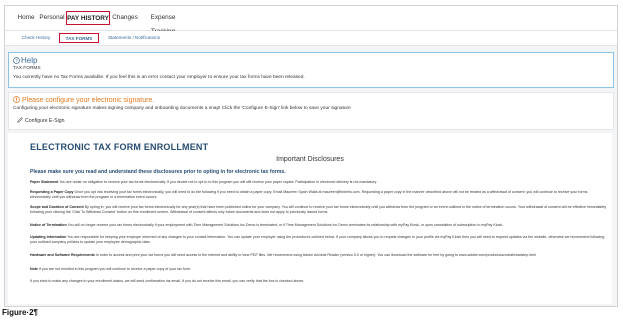 Image resolution: width=623 pixels, height=324 pixels. Describe the element at coordinates (27, 68) in the screenshot. I see `help-subtitle: TAX FORMS` at that location.